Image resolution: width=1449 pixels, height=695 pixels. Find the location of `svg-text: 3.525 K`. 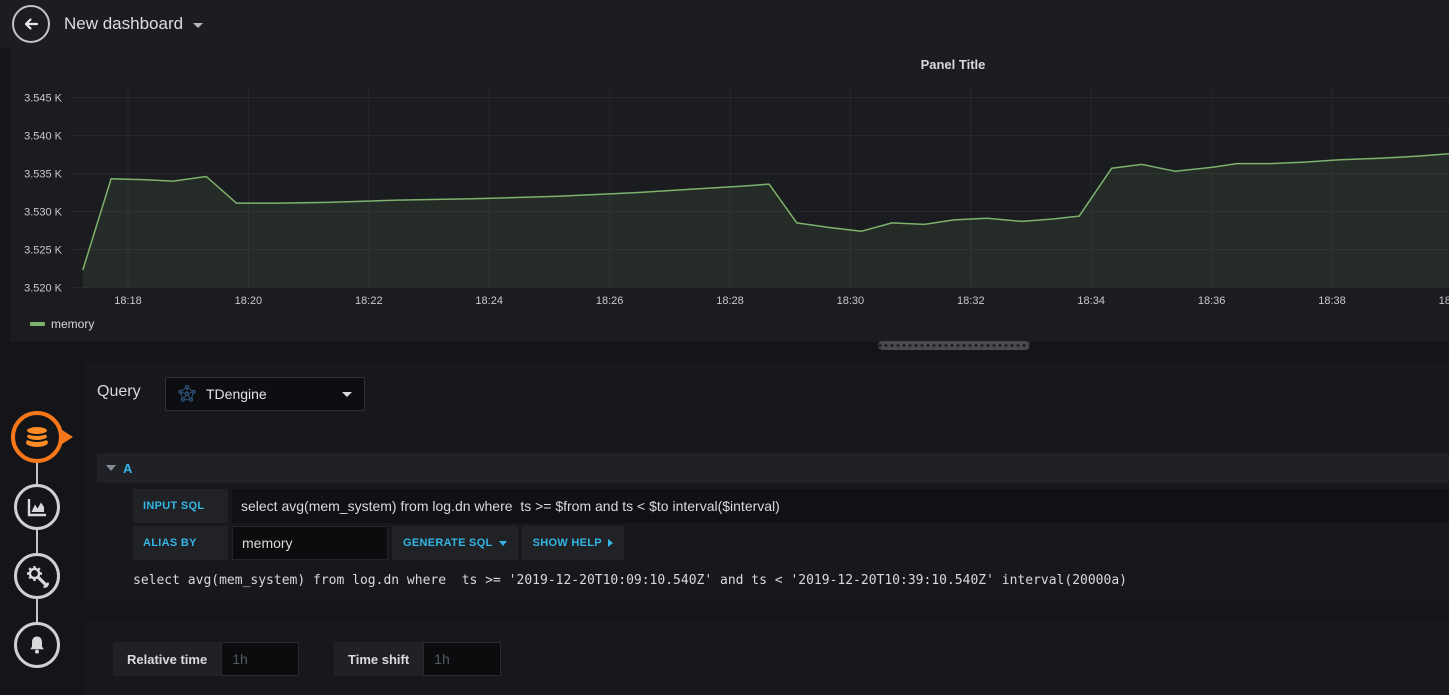

svg-text: 3.525 K is located at coordinates (43, 251).